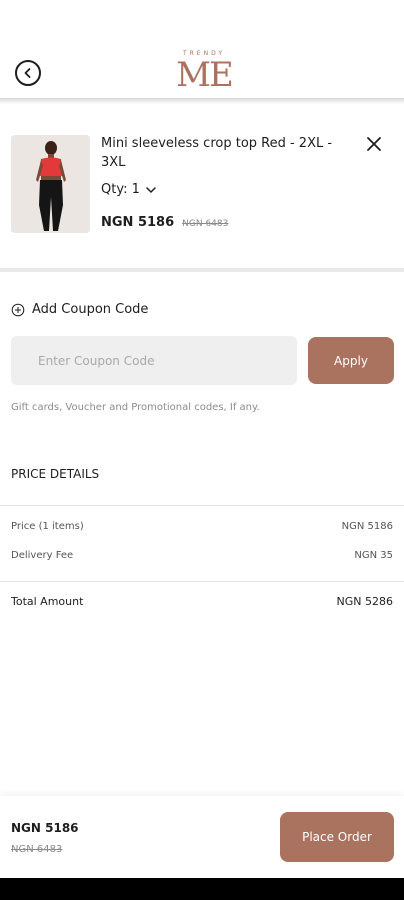  Describe the element at coordinates (337, 837) in the screenshot. I see `place-order-button: Place Order` at that location.